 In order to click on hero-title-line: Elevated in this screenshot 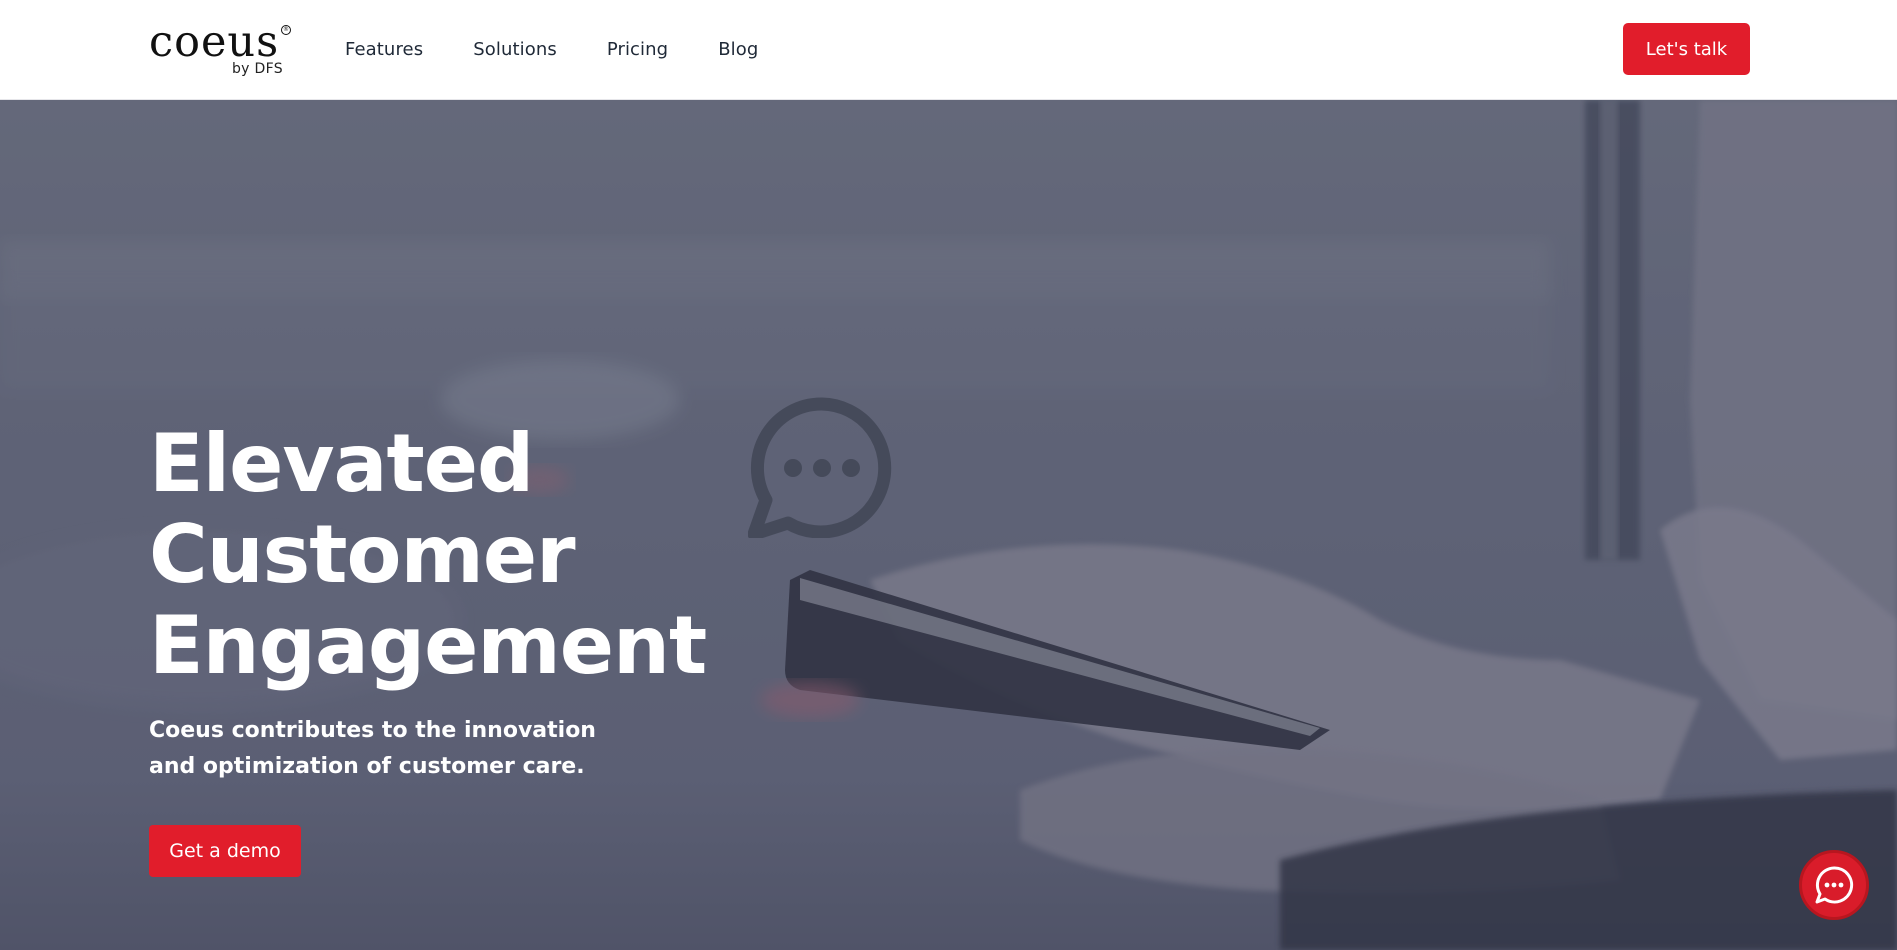, I will do `click(341, 463)`.